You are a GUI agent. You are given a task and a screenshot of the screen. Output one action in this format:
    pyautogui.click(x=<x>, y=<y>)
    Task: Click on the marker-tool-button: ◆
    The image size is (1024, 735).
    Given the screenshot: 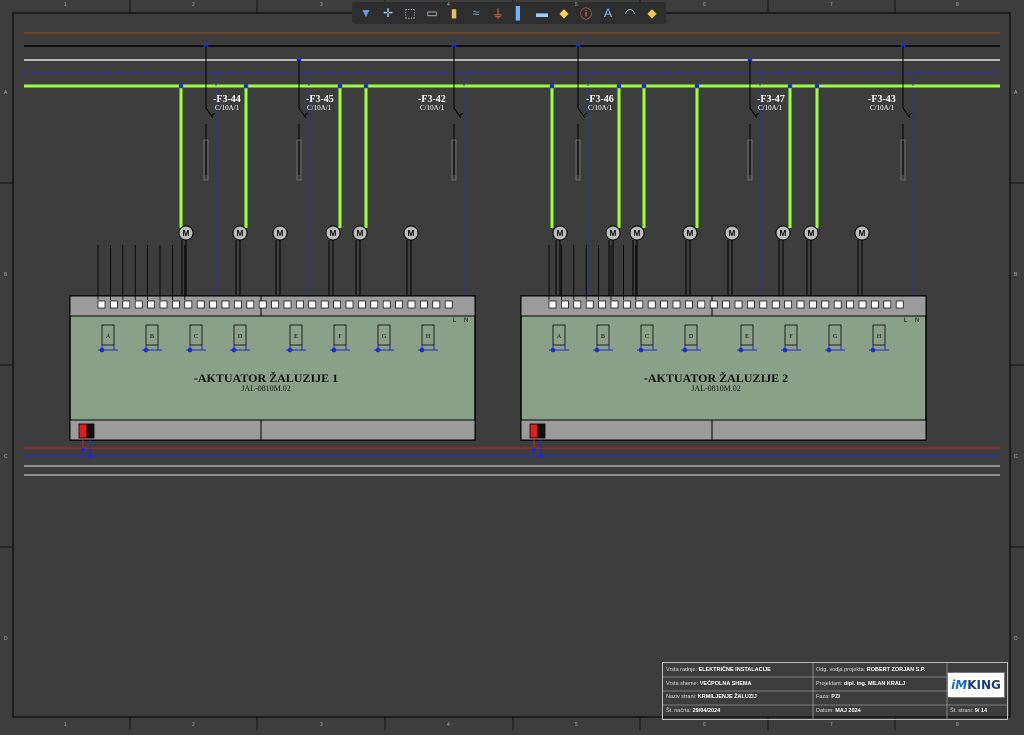 What is the action you would take?
    pyautogui.click(x=652, y=13)
    